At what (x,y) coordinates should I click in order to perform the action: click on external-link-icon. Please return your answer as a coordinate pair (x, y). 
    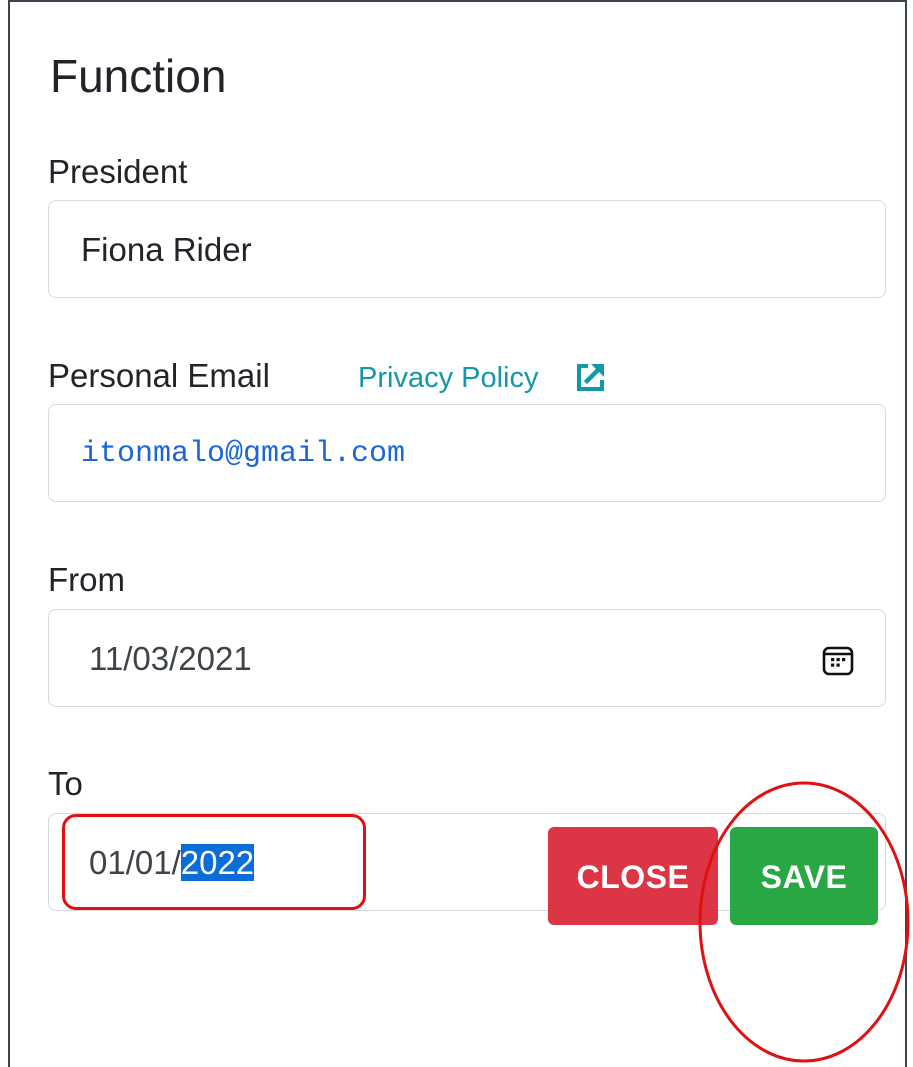
    Looking at the image, I should click on (591, 377).